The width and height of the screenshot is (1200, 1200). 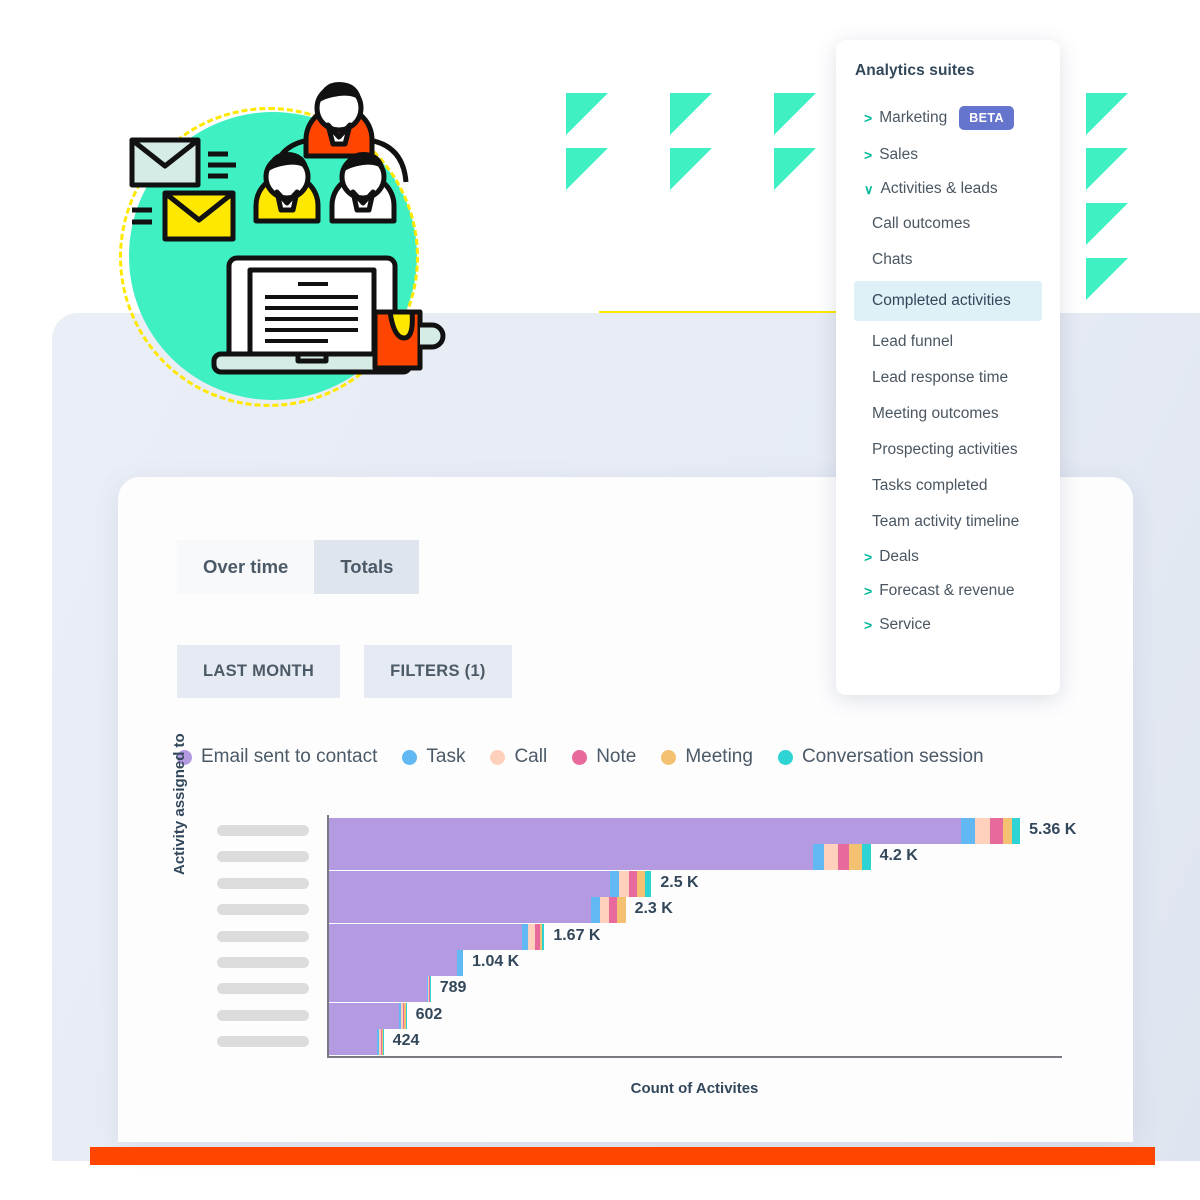 I want to click on bar-value-label: 424, so click(x=406, y=1041).